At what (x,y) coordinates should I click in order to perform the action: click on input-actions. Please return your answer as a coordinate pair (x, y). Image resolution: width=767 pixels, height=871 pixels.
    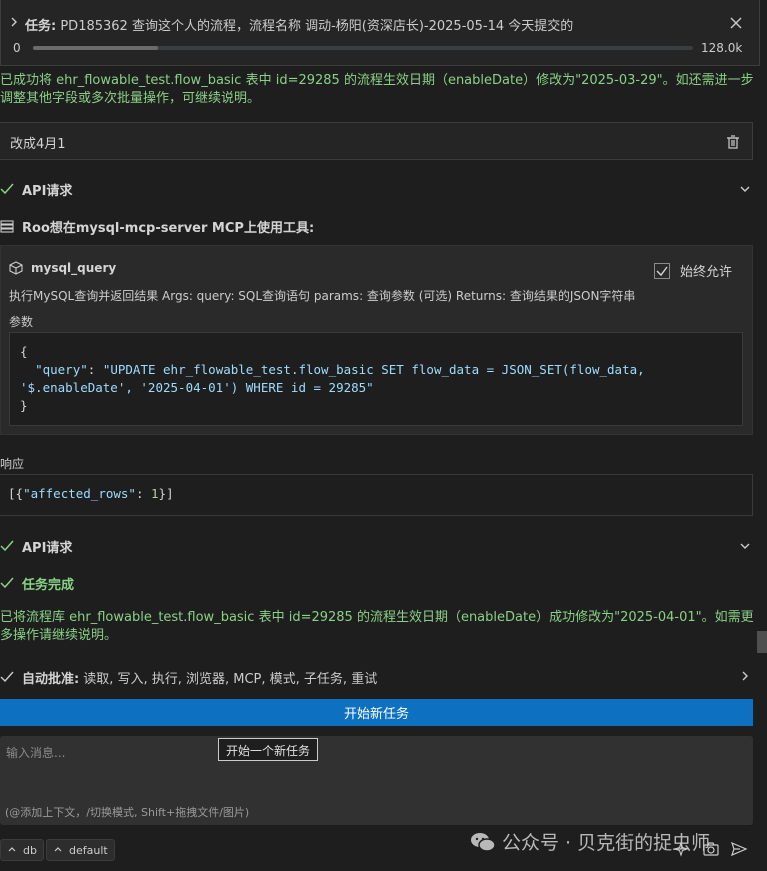
    Looking at the image, I should click on (711, 849).